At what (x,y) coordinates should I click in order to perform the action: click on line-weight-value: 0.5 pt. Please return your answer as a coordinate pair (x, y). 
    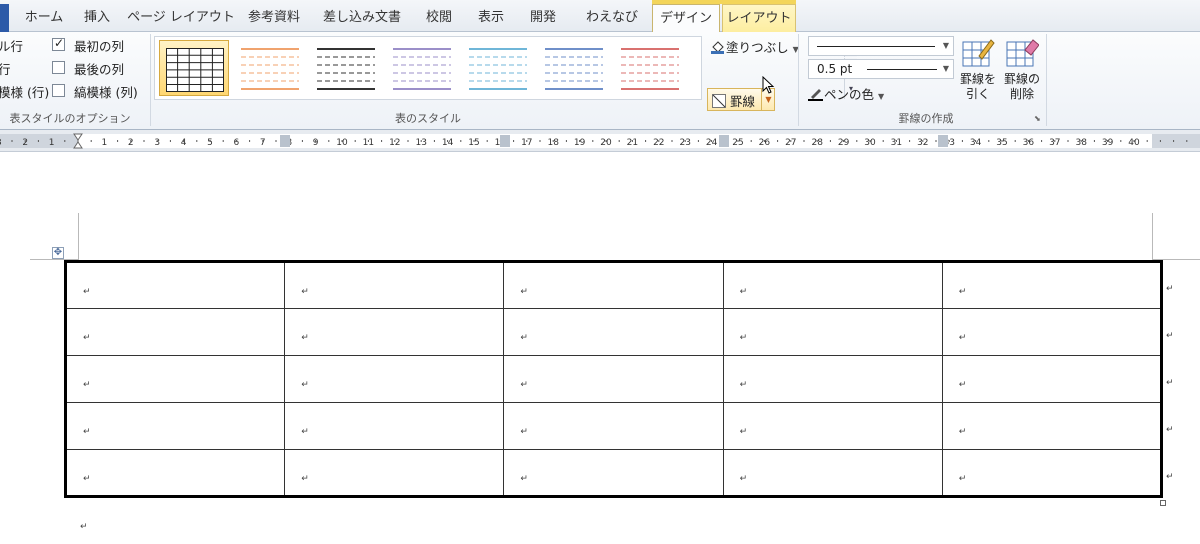
    Looking at the image, I should click on (835, 69).